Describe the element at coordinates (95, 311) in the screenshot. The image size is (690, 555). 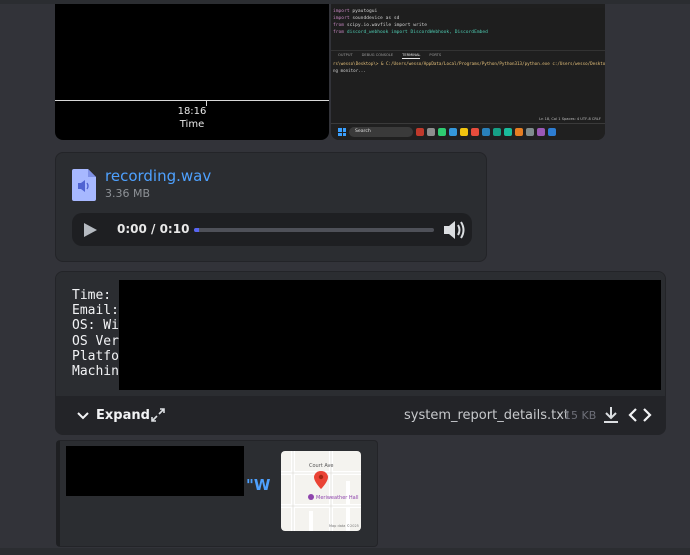
I see `preview-line: Email:` at that location.